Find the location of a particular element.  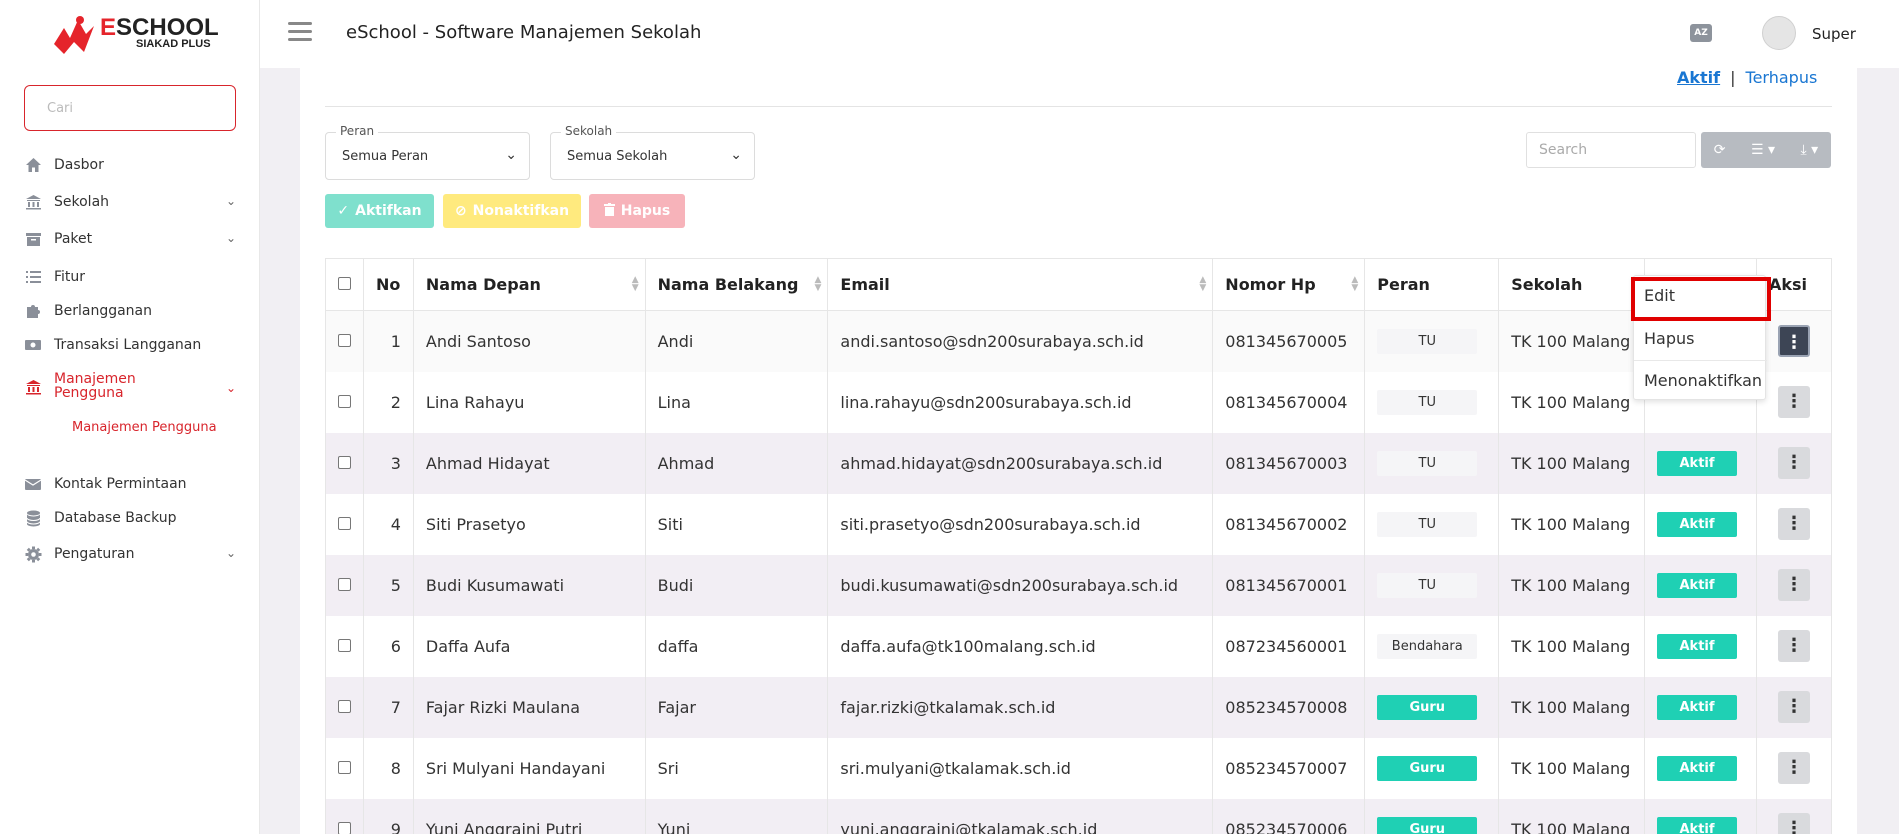

col-no: No is located at coordinates (388, 284).